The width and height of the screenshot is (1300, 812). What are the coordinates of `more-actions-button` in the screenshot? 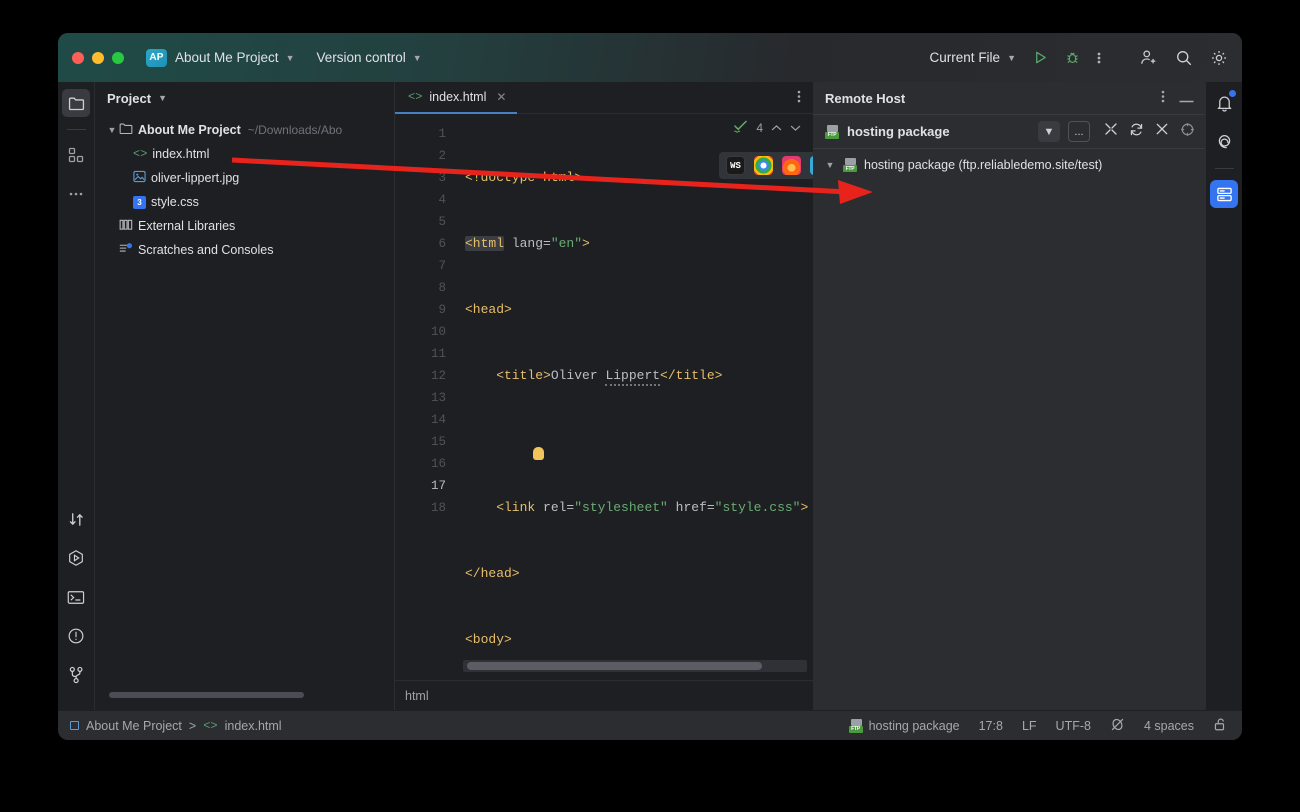 It's located at (1099, 58).